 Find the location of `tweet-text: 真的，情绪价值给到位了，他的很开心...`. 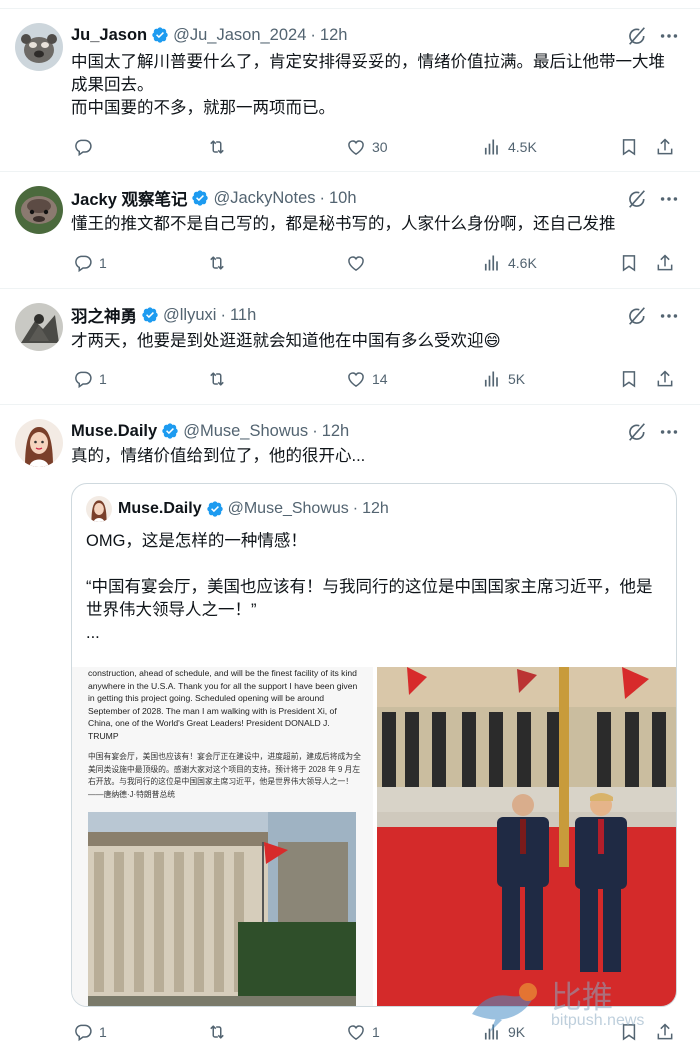

tweet-text: 真的，情绪价值给到位了，他的很开心... is located at coordinates (218, 456).